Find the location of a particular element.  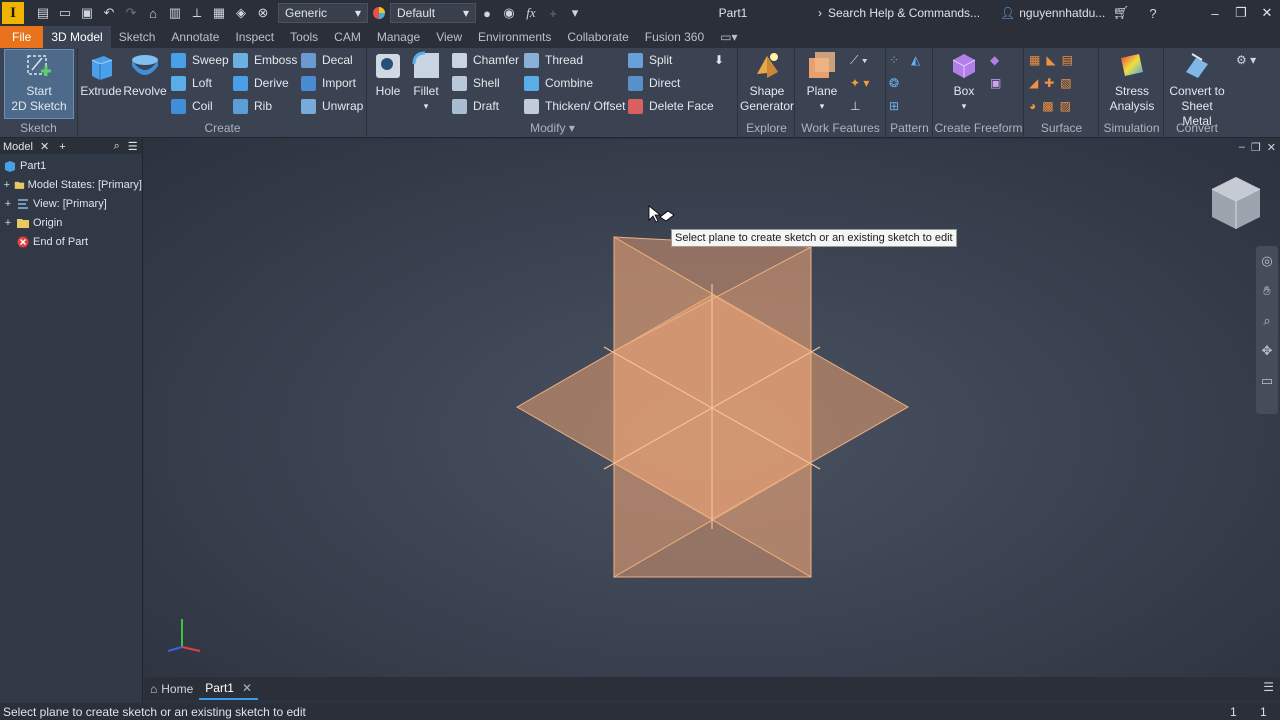

panel-title-modify: Modify ▾ is located at coordinates (552, 128).